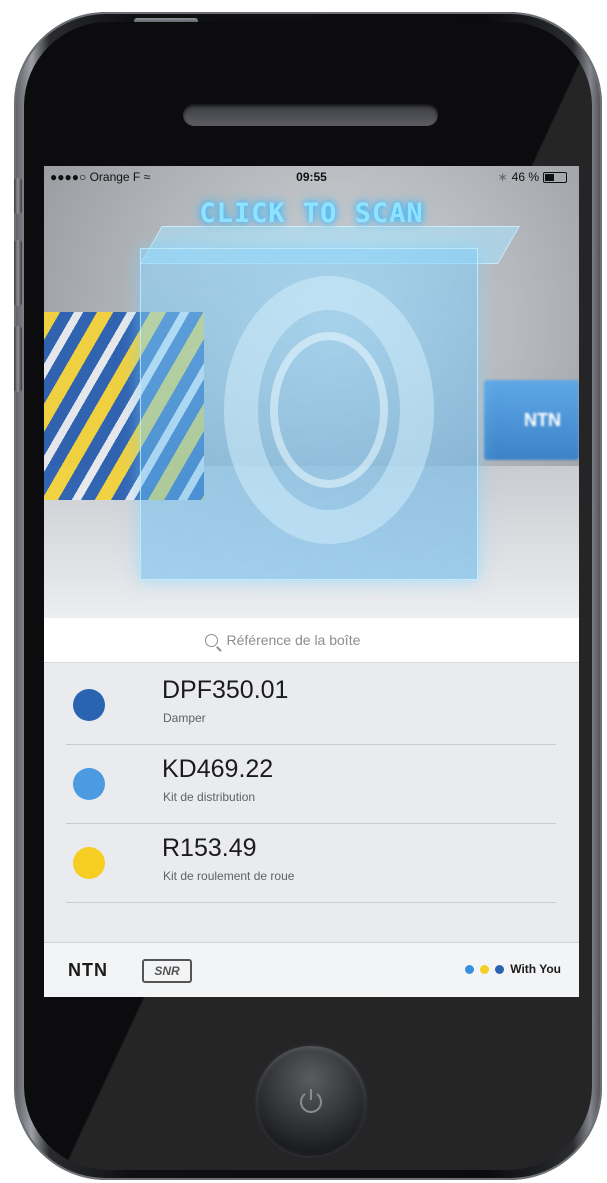 The image size is (607, 1183). What do you see at coordinates (535, 969) in the screenshot?
I see `tagline-text: With You` at bounding box center [535, 969].